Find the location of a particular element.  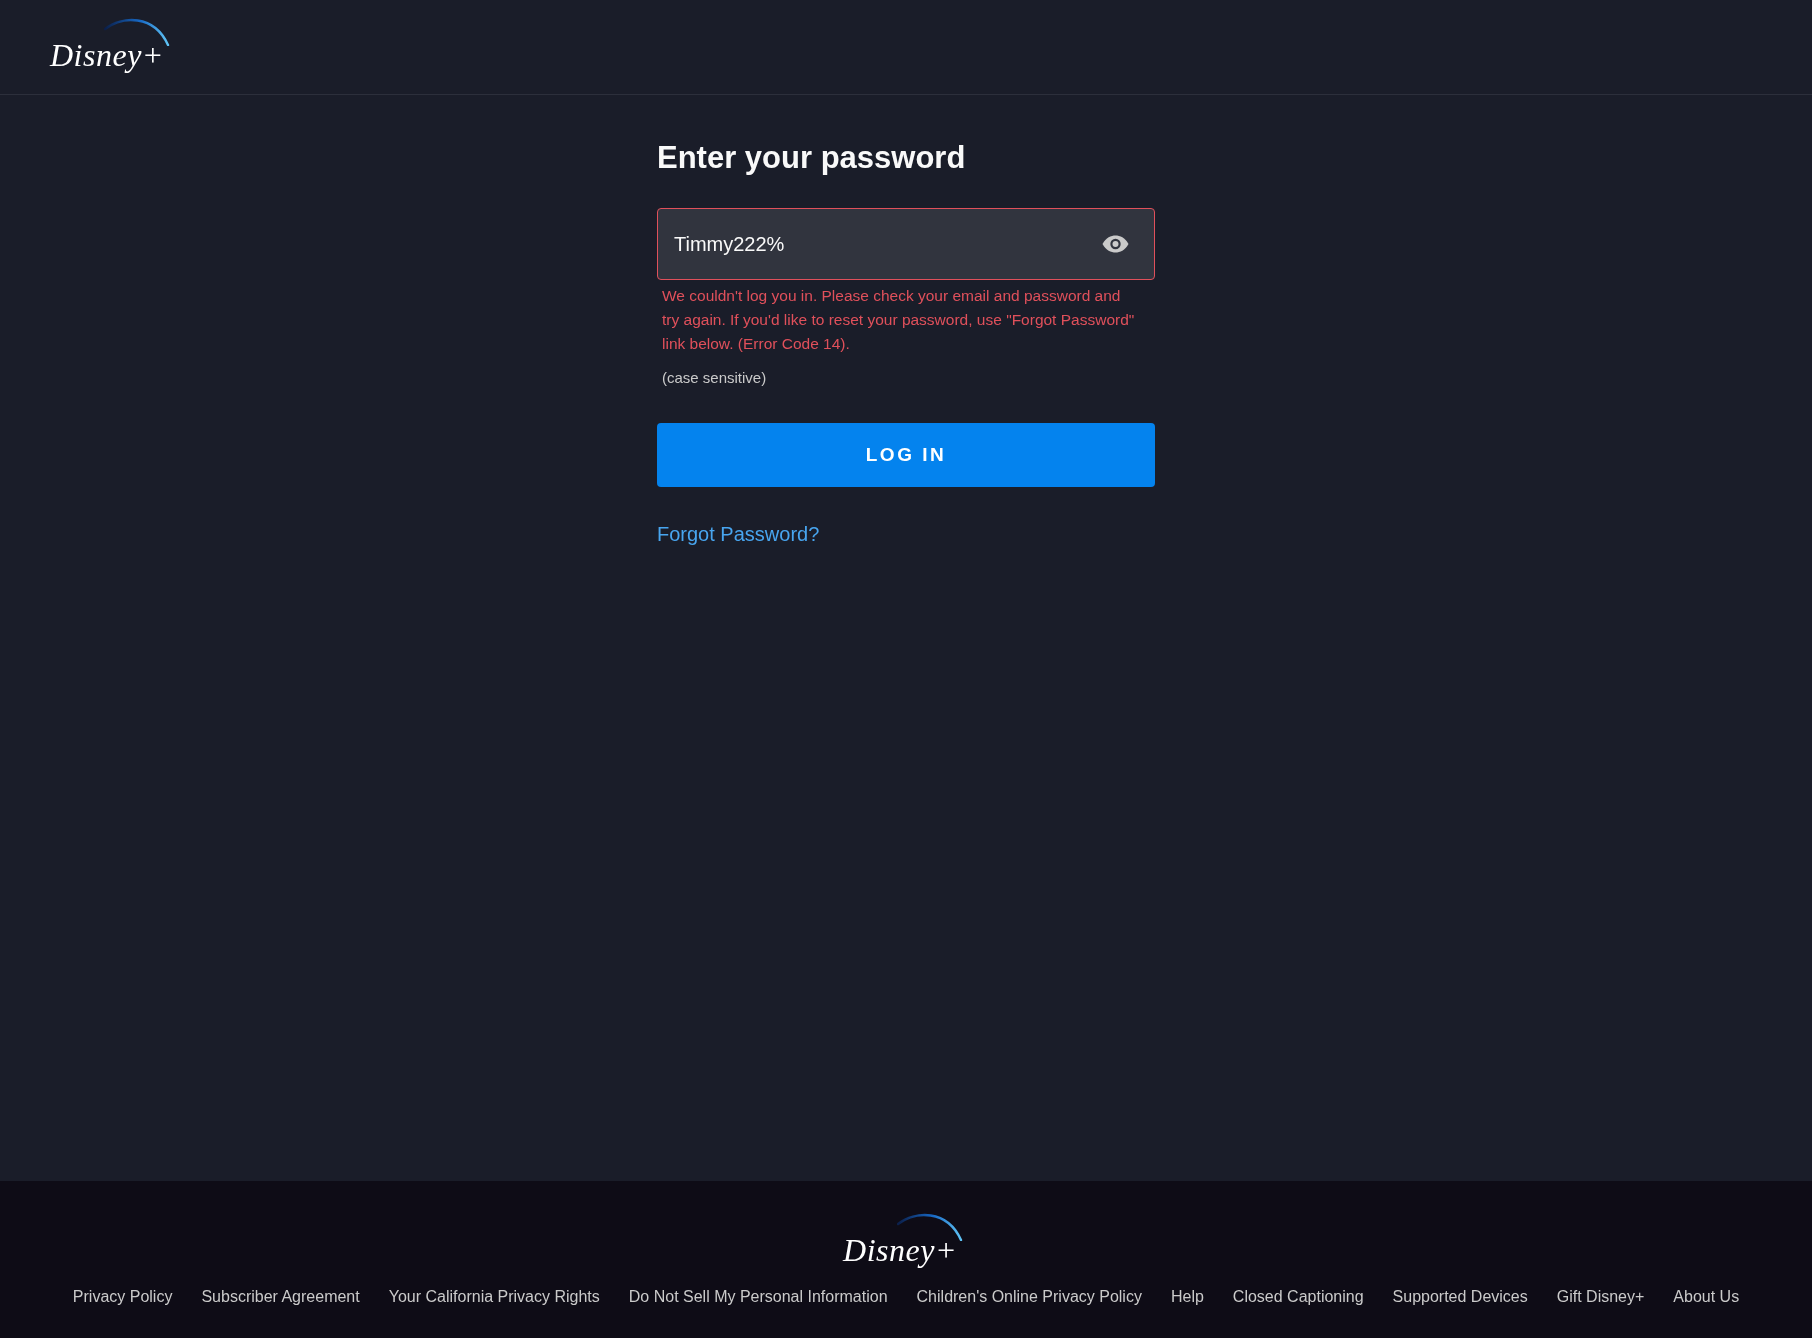

footer-link: About Us is located at coordinates (1706, 1297).